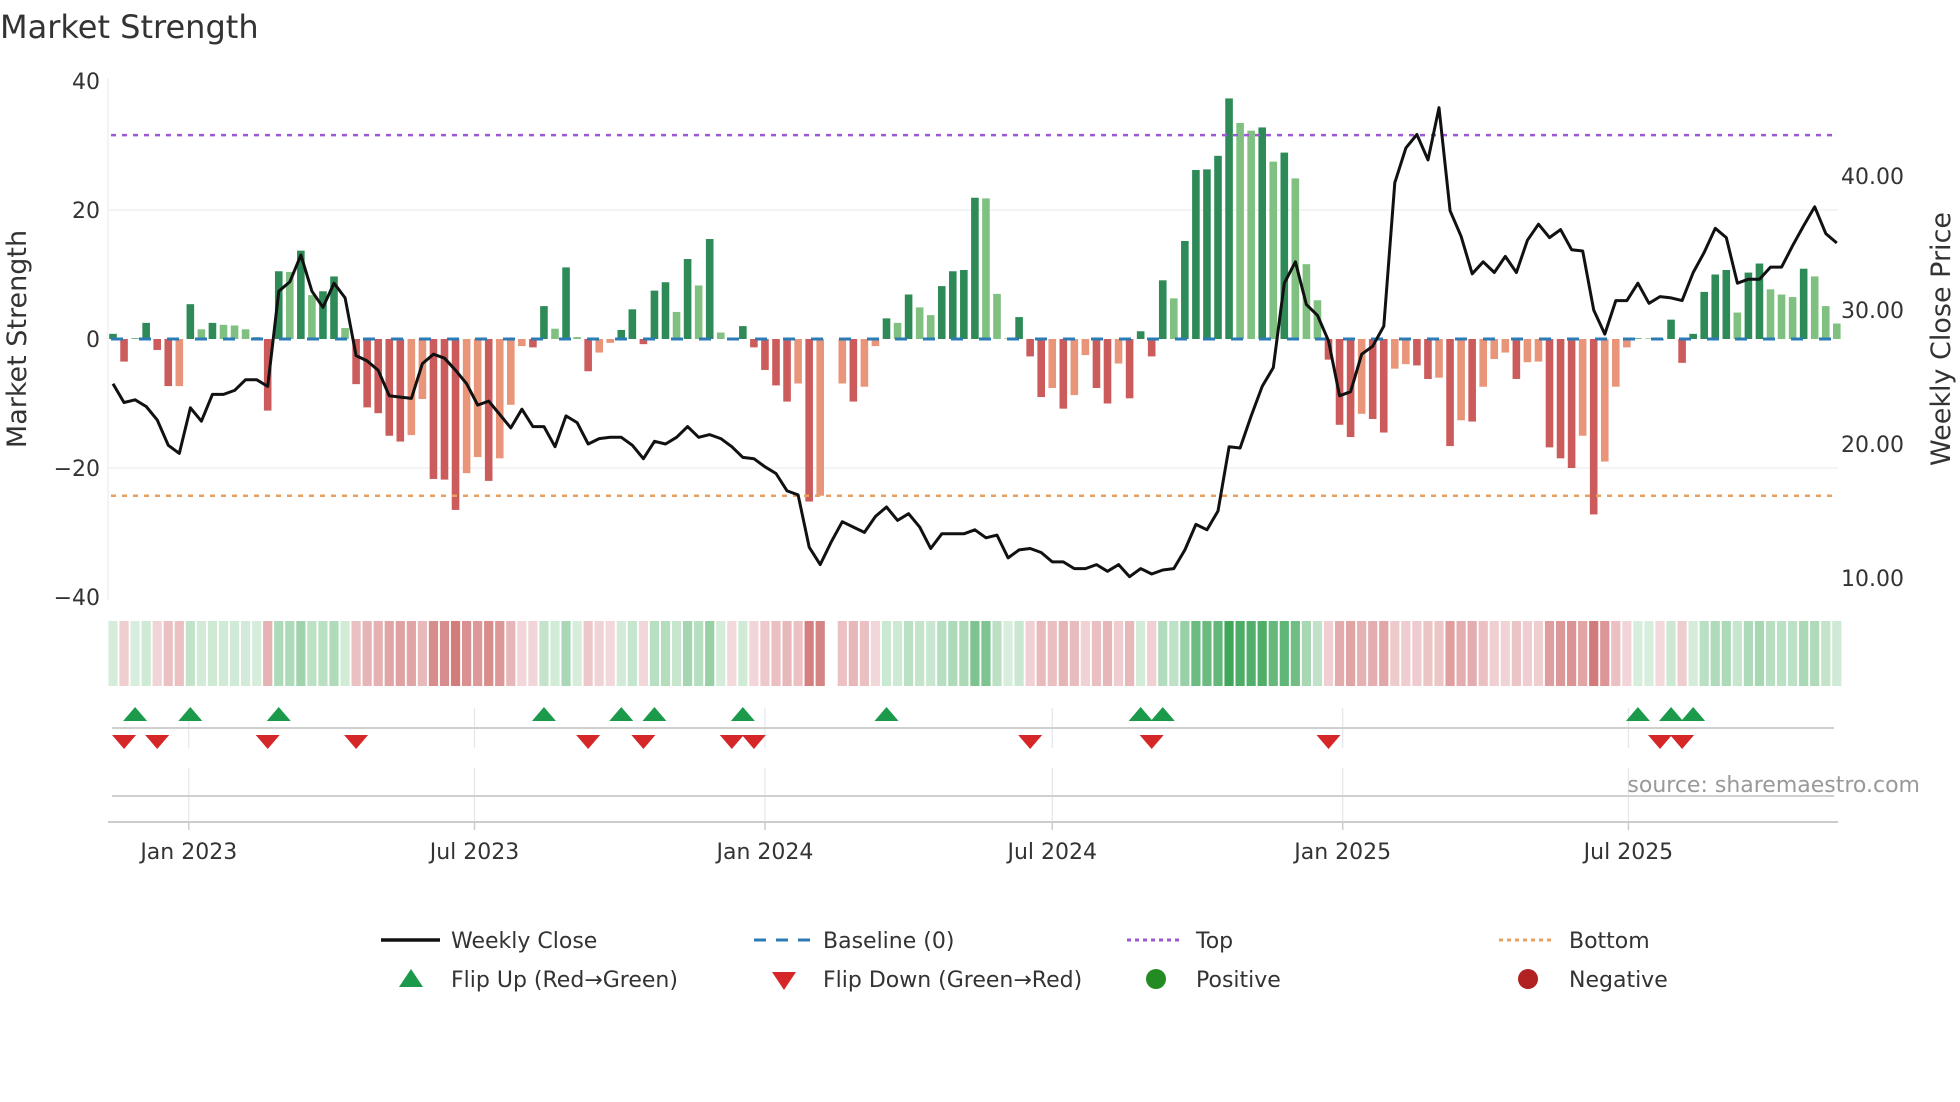  I want to click on legend-positive: Positive, so click(1238, 980).